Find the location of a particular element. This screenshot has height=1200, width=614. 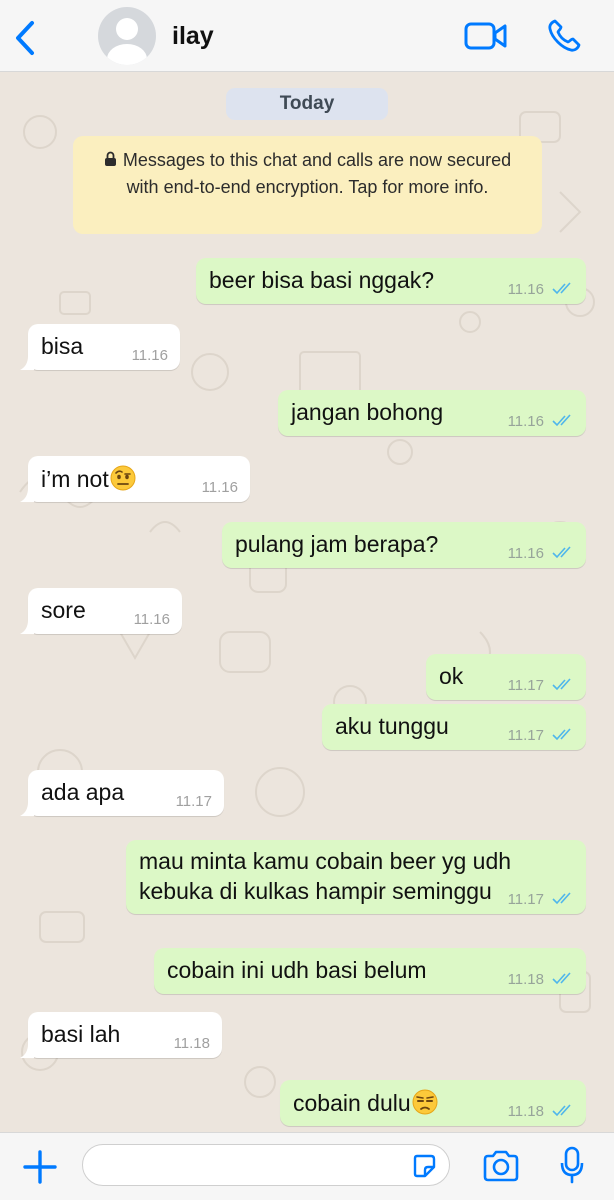

message-outgoing: cobain ini udh basi belum 11.18 is located at coordinates (370, 971).